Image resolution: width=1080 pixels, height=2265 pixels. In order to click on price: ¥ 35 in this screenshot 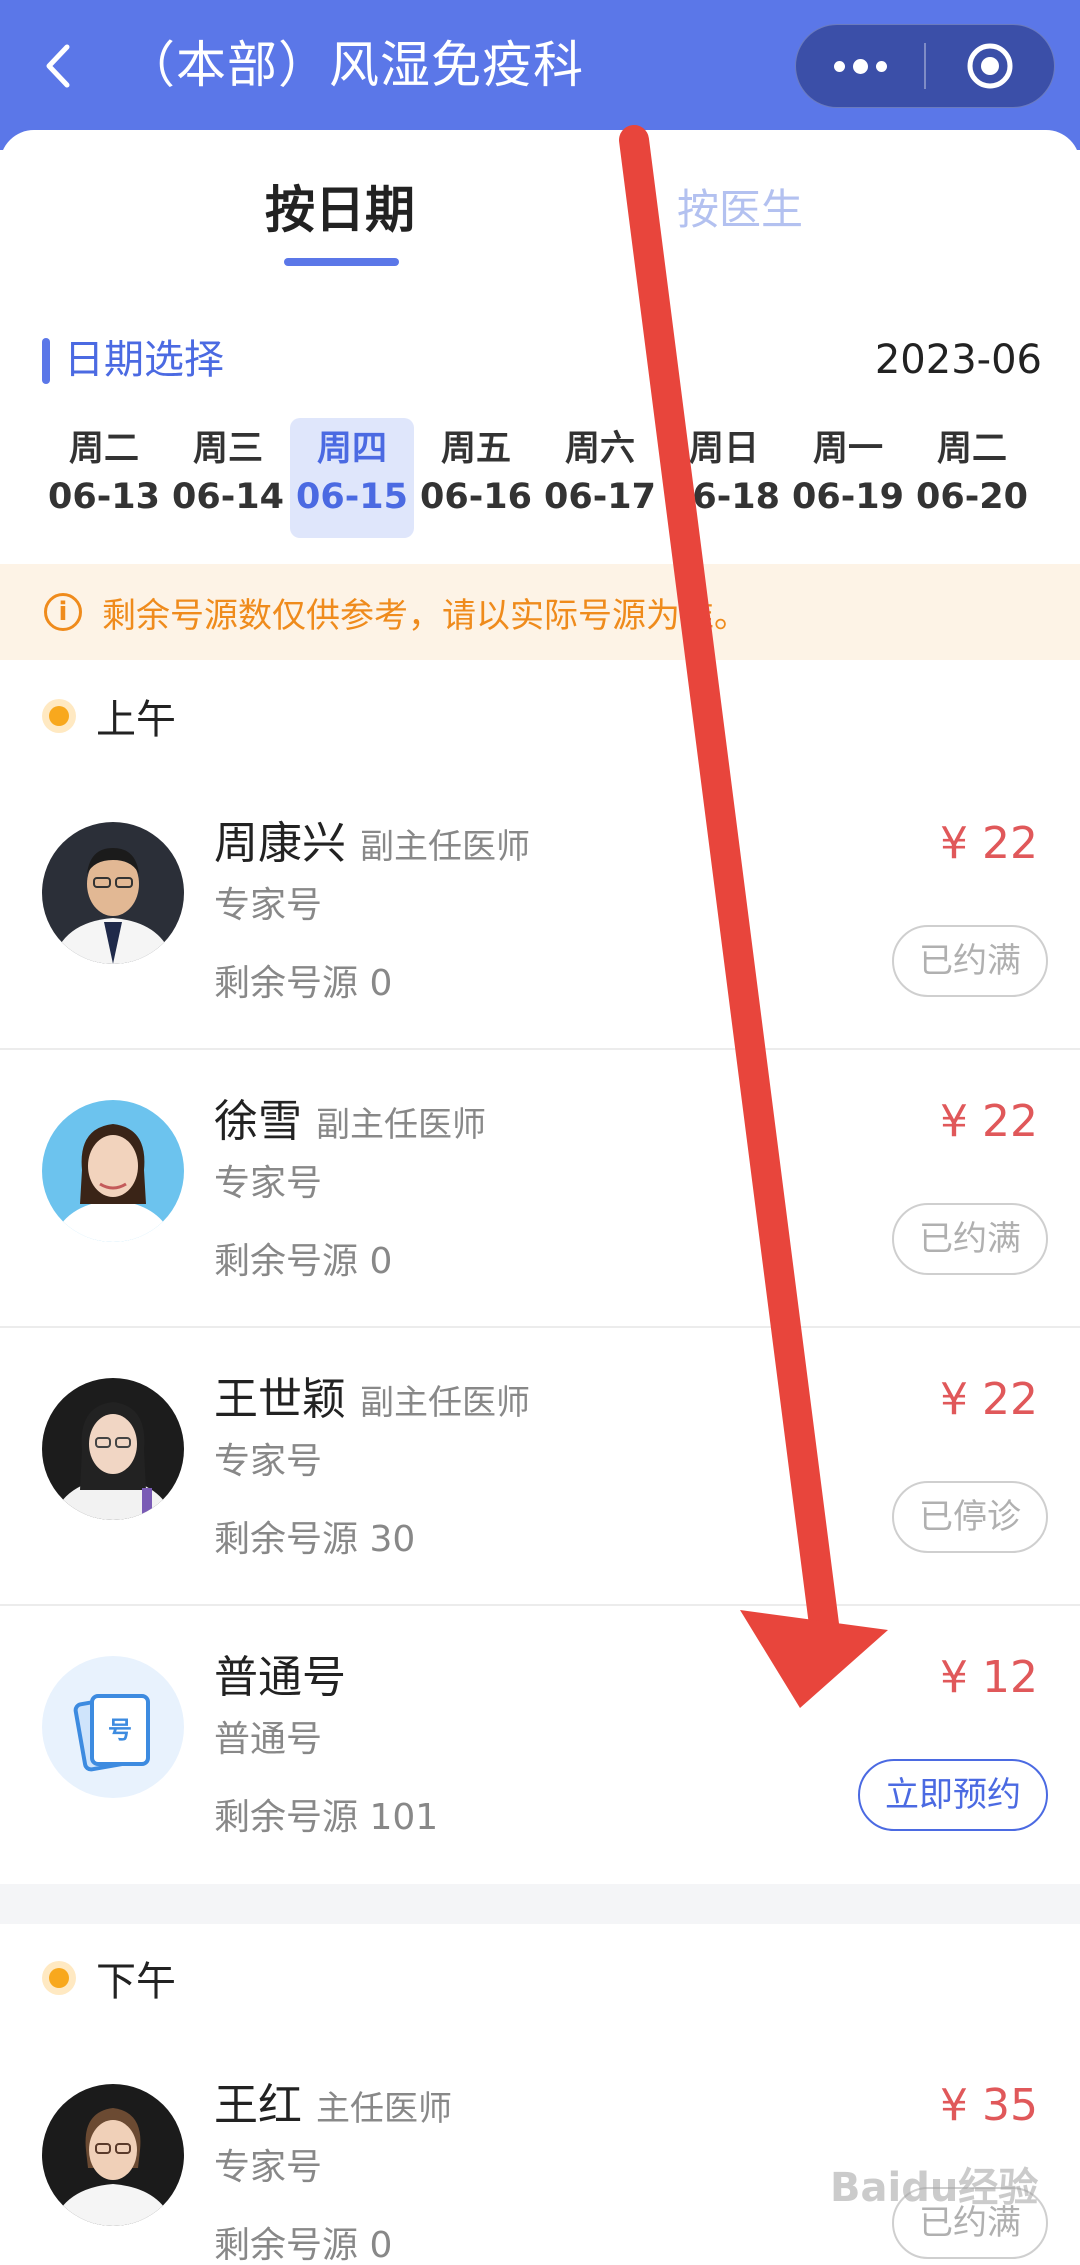, I will do `click(989, 2105)`.